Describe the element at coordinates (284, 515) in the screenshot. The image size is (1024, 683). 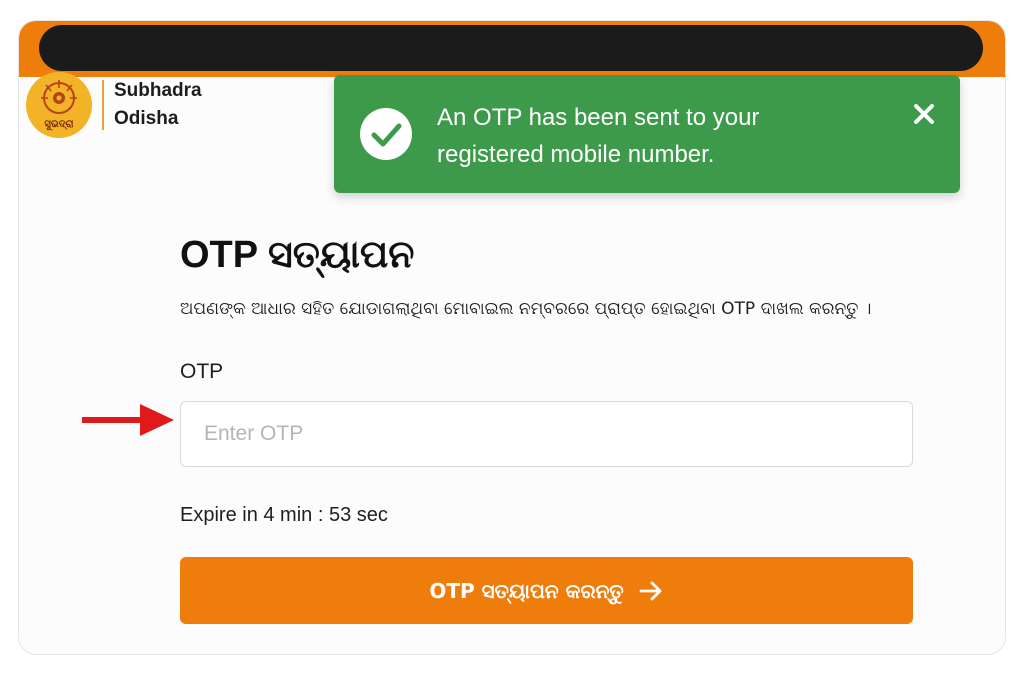
I see `otp-expiry-timer: Expire in 4 min : 53 sec` at that location.